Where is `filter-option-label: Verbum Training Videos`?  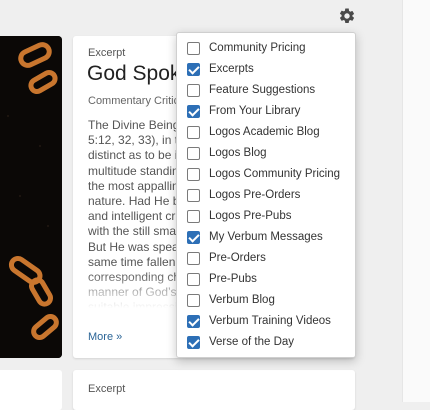
filter-option-label: Verbum Training Videos is located at coordinates (270, 321).